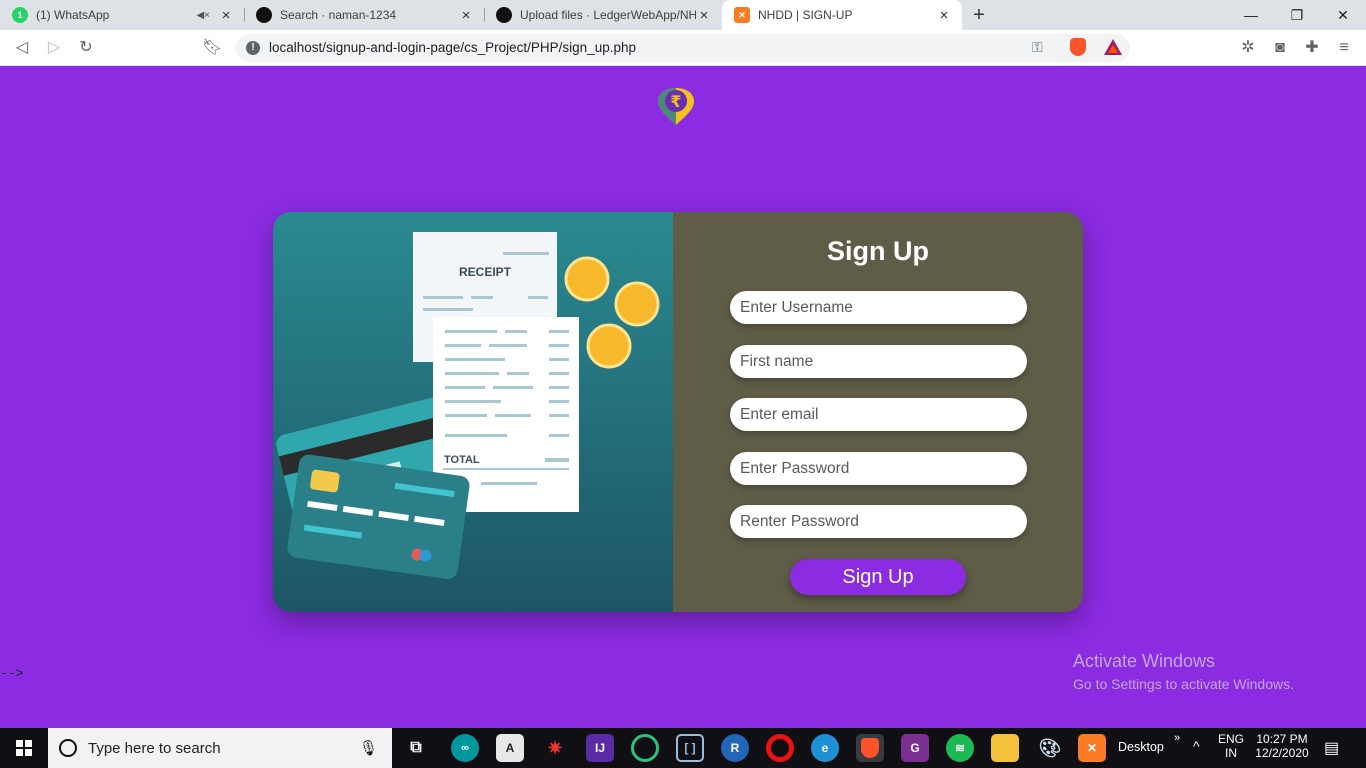 This screenshot has height=768, width=1366. I want to click on adobe-reader-icon: A, so click(510, 748).